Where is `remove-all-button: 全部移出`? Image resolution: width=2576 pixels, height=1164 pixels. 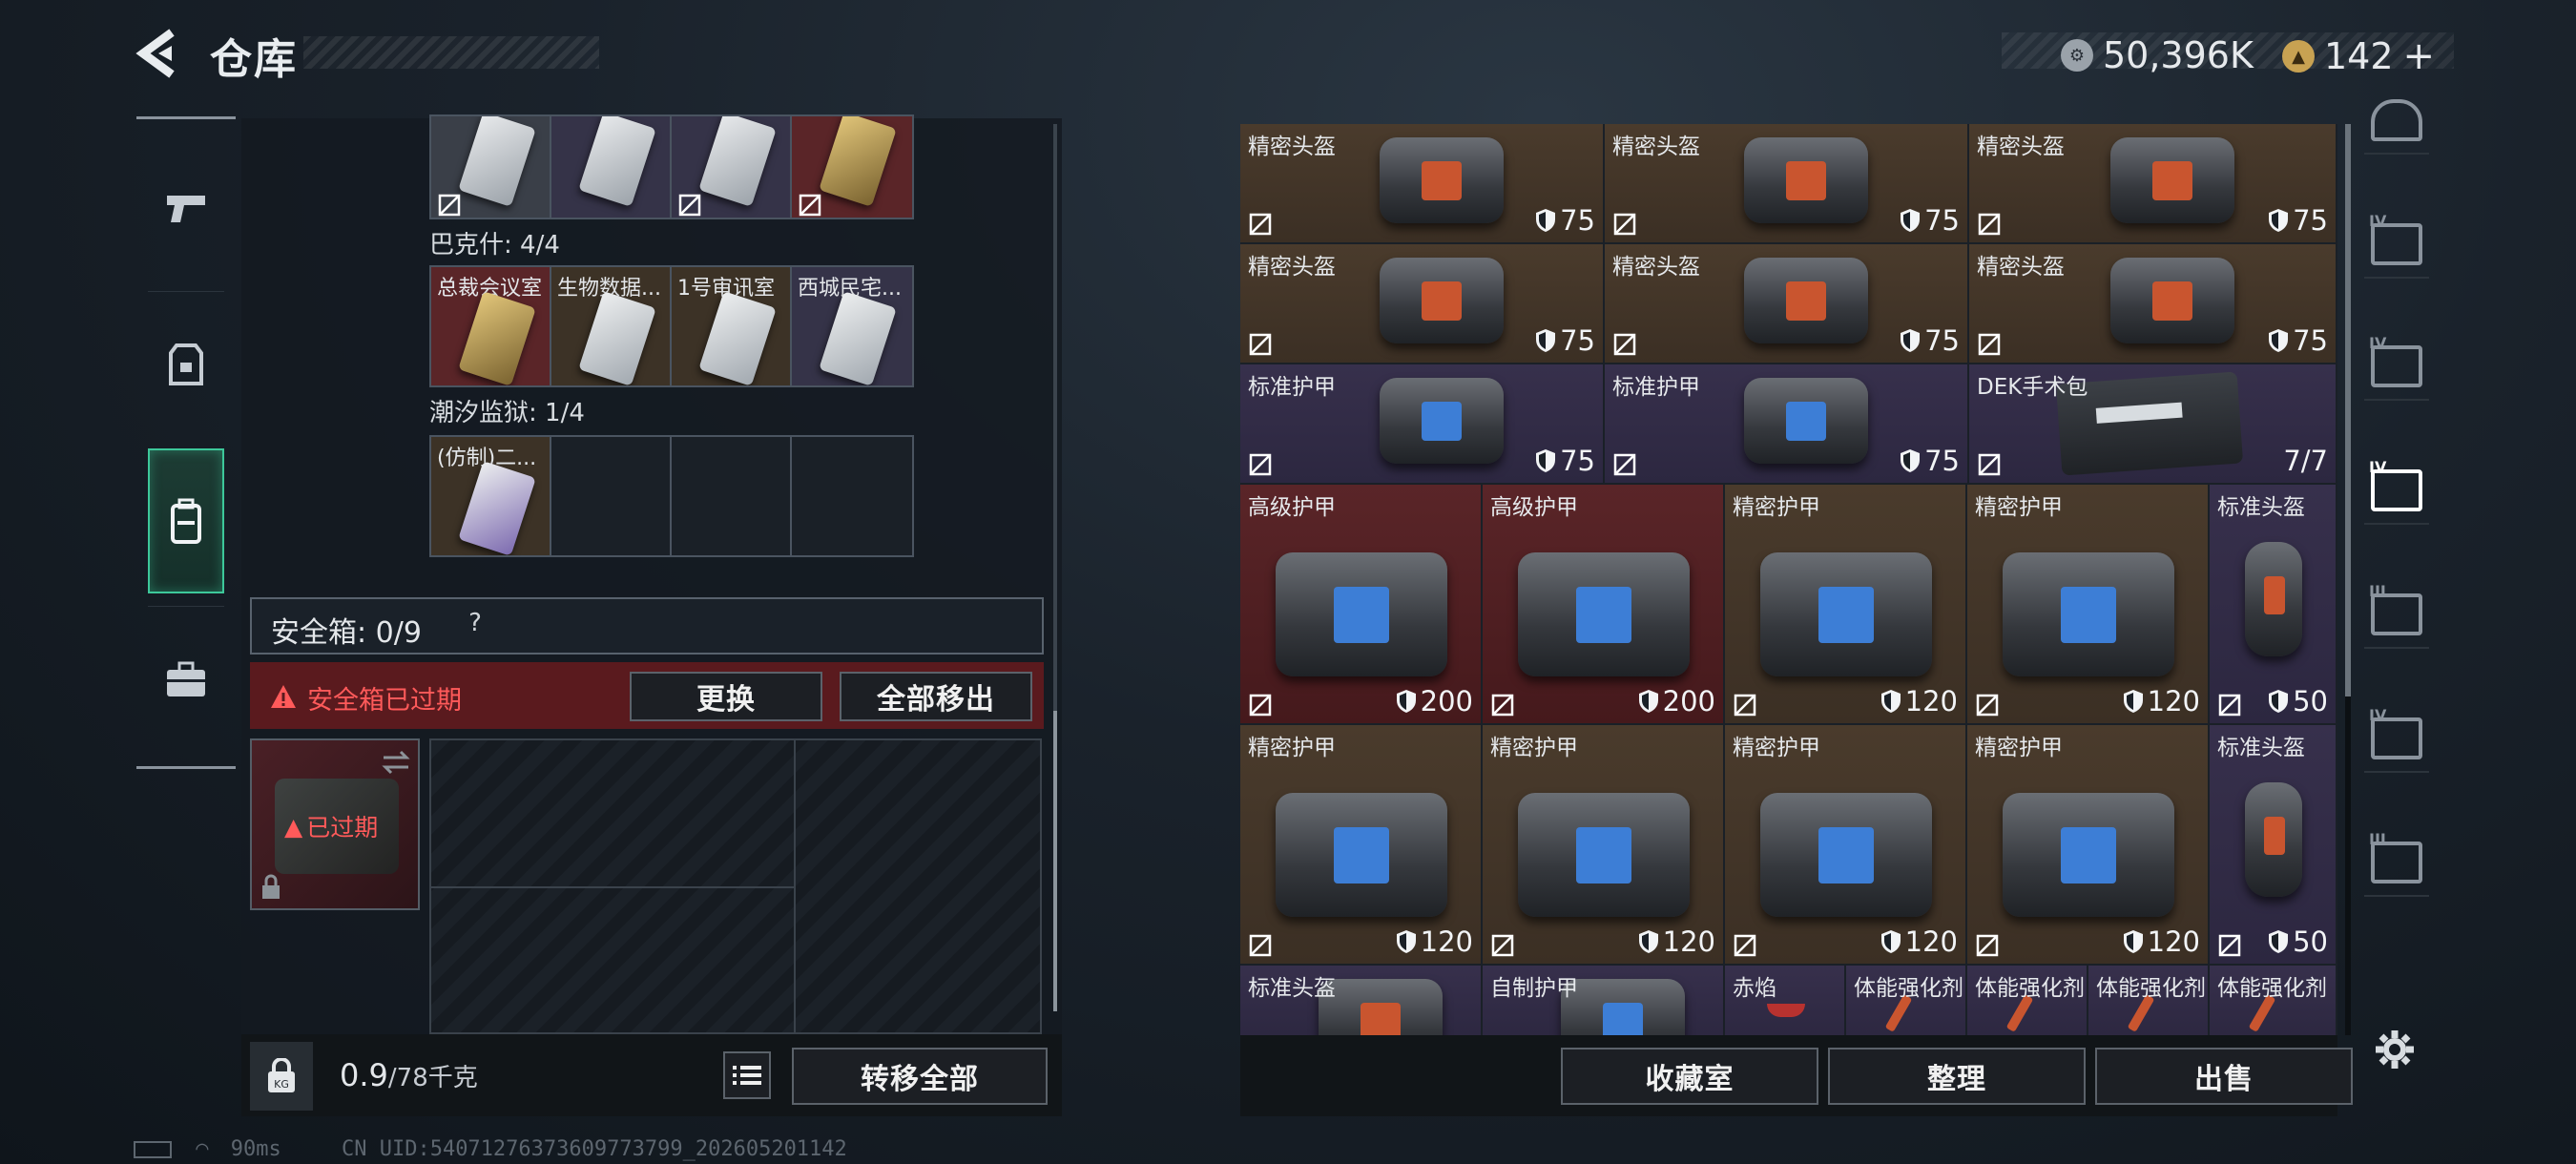 remove-all-button: 全部移出 is located at coordinates (936, 696).